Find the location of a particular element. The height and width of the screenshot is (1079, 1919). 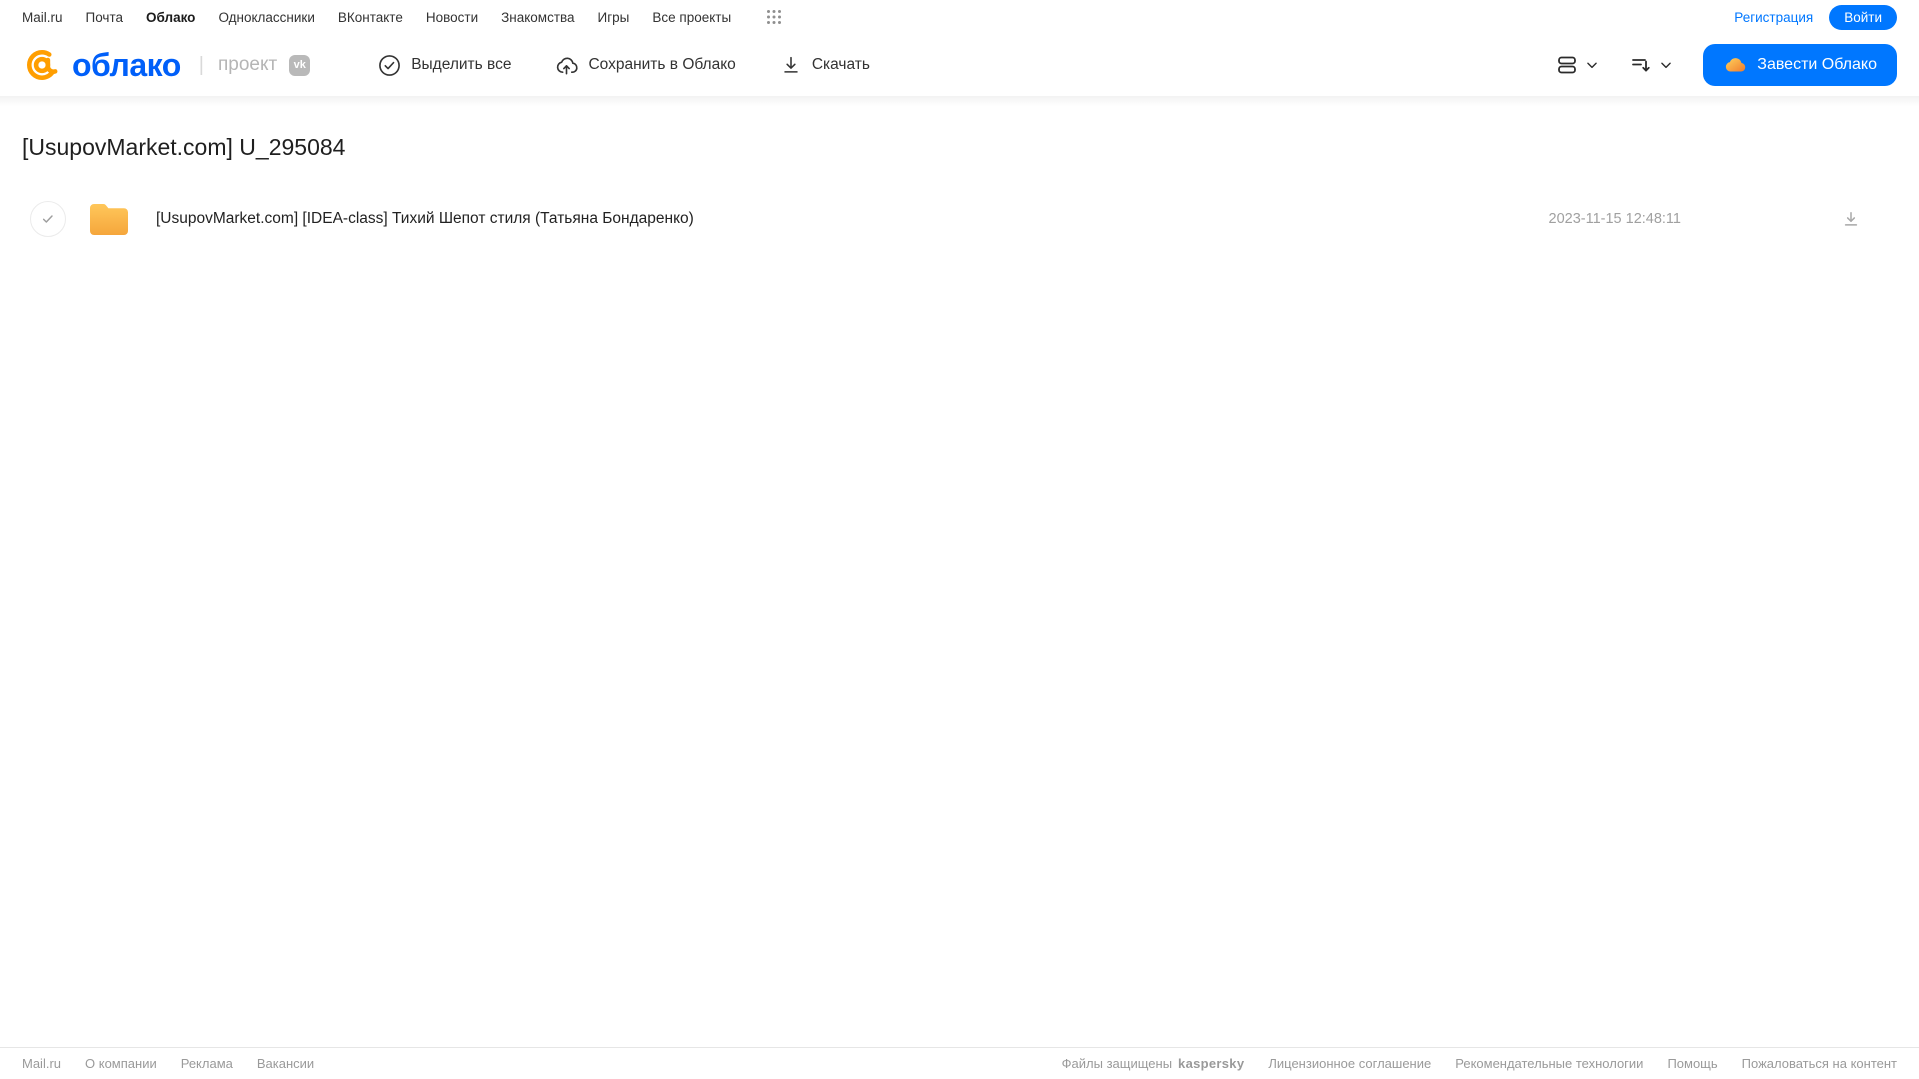

file-toolbar: Выделить все Сохранить в Облако Скачать is located at coordinates (624, 65).